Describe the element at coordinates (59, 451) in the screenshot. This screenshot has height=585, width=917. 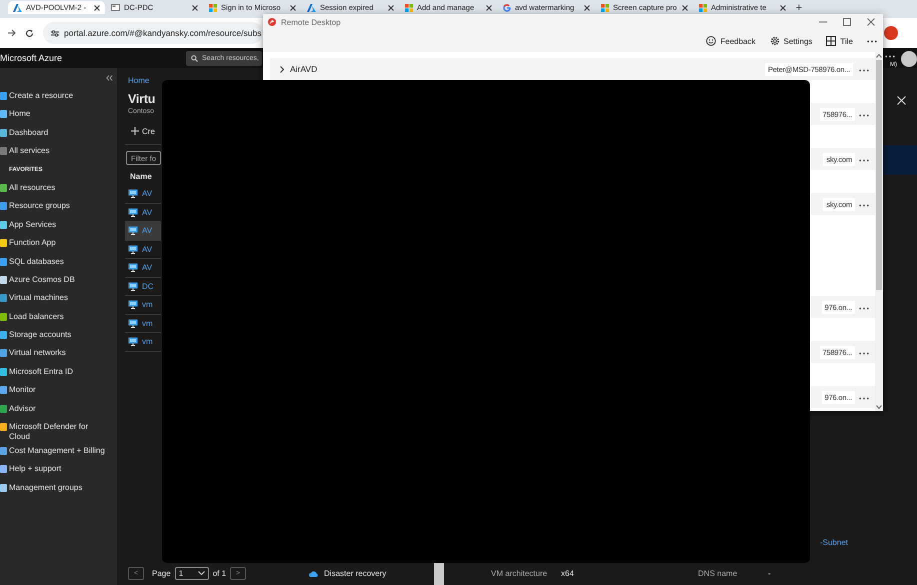
I see `sidebar-item: Cost Management + Billing` at that location.